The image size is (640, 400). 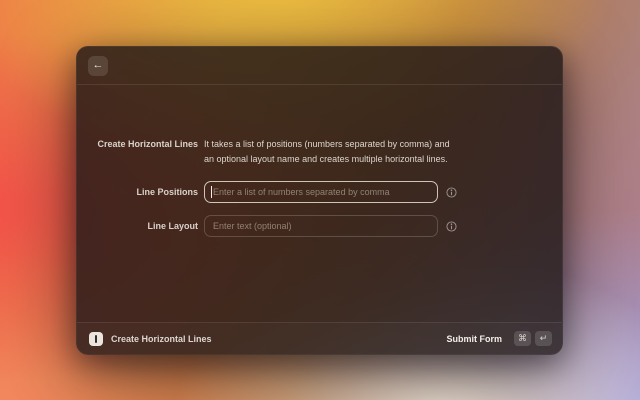 I want to click on window-footer: Create Horizontal Lines Submit Form ⌘ ↵, so click(x=319, y=338).